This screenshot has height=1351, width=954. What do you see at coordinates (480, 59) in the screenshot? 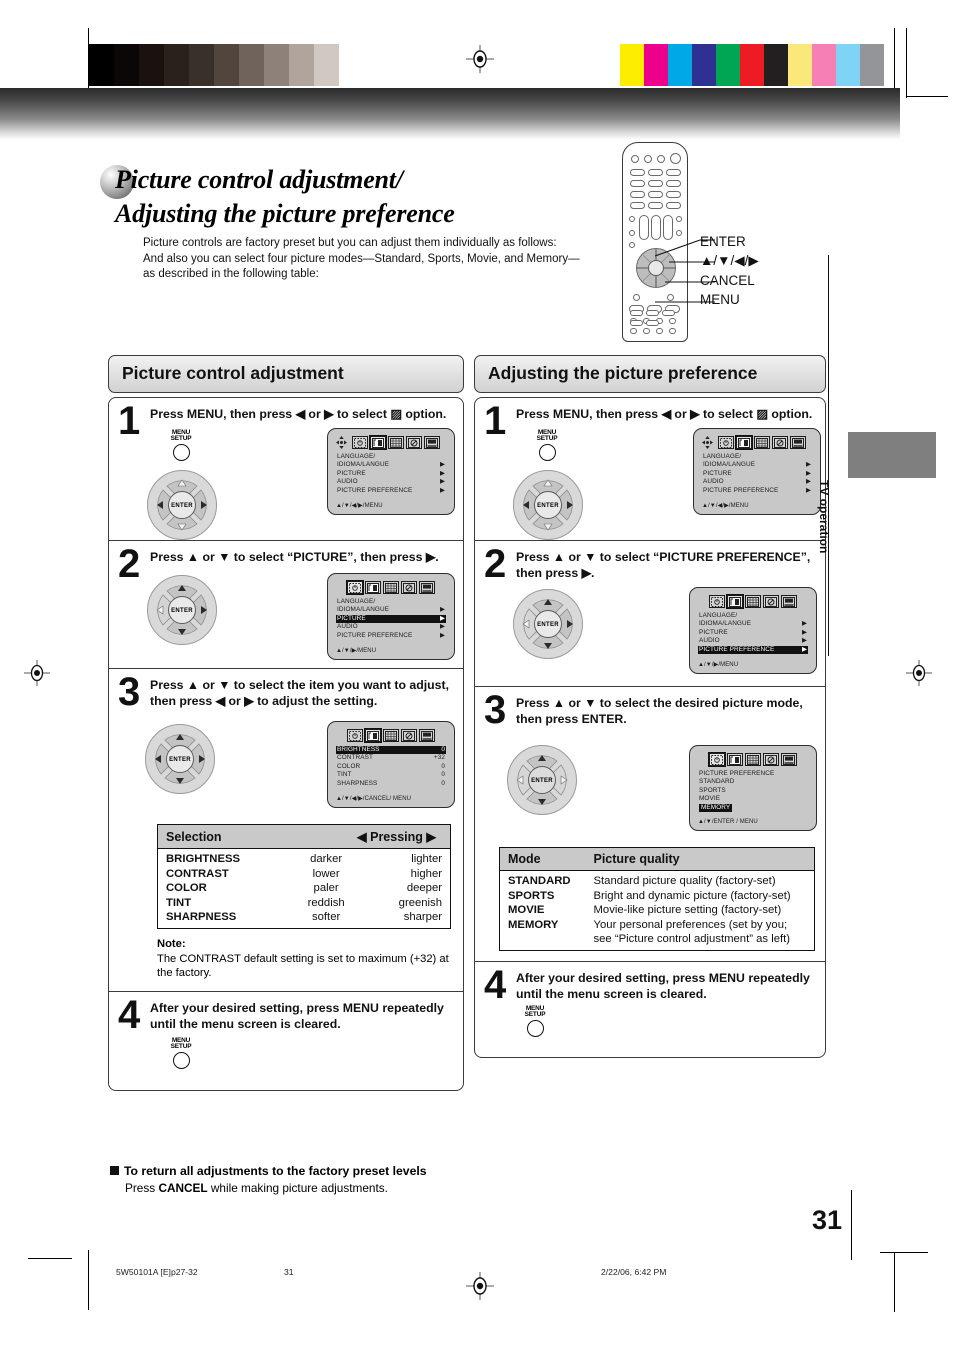
I see `registration-target-icon` at bounding box center [480, 59].